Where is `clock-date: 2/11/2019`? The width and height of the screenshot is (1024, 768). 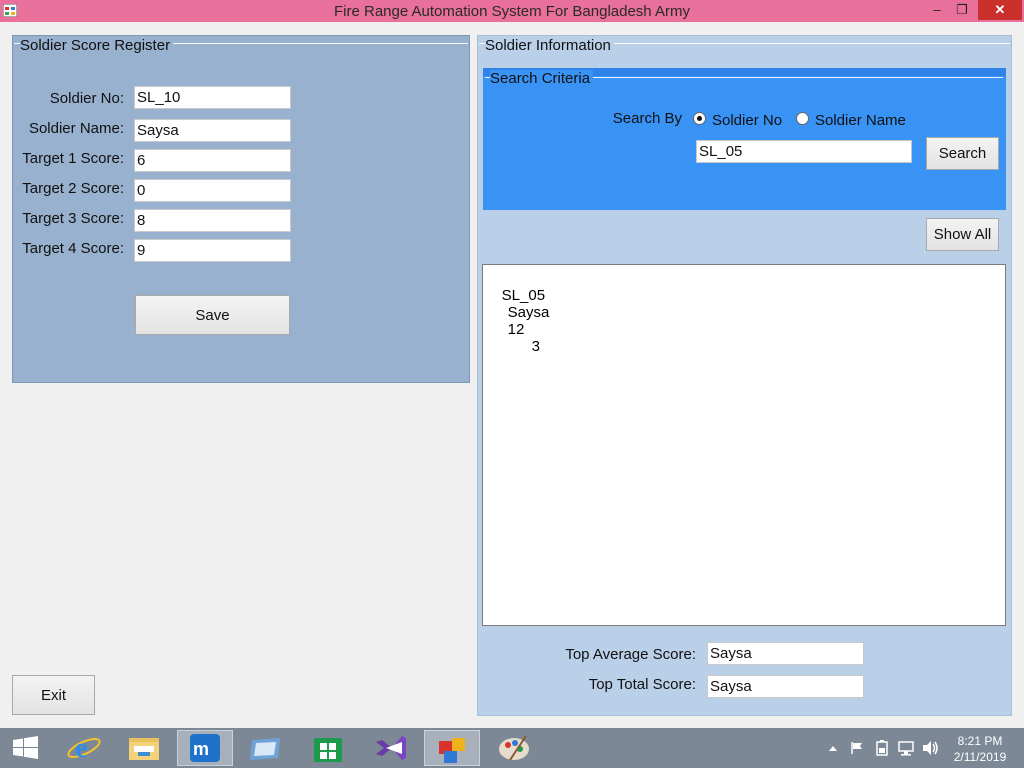 clock-date: 2/11/2019 is located at coordinates (980, 757).